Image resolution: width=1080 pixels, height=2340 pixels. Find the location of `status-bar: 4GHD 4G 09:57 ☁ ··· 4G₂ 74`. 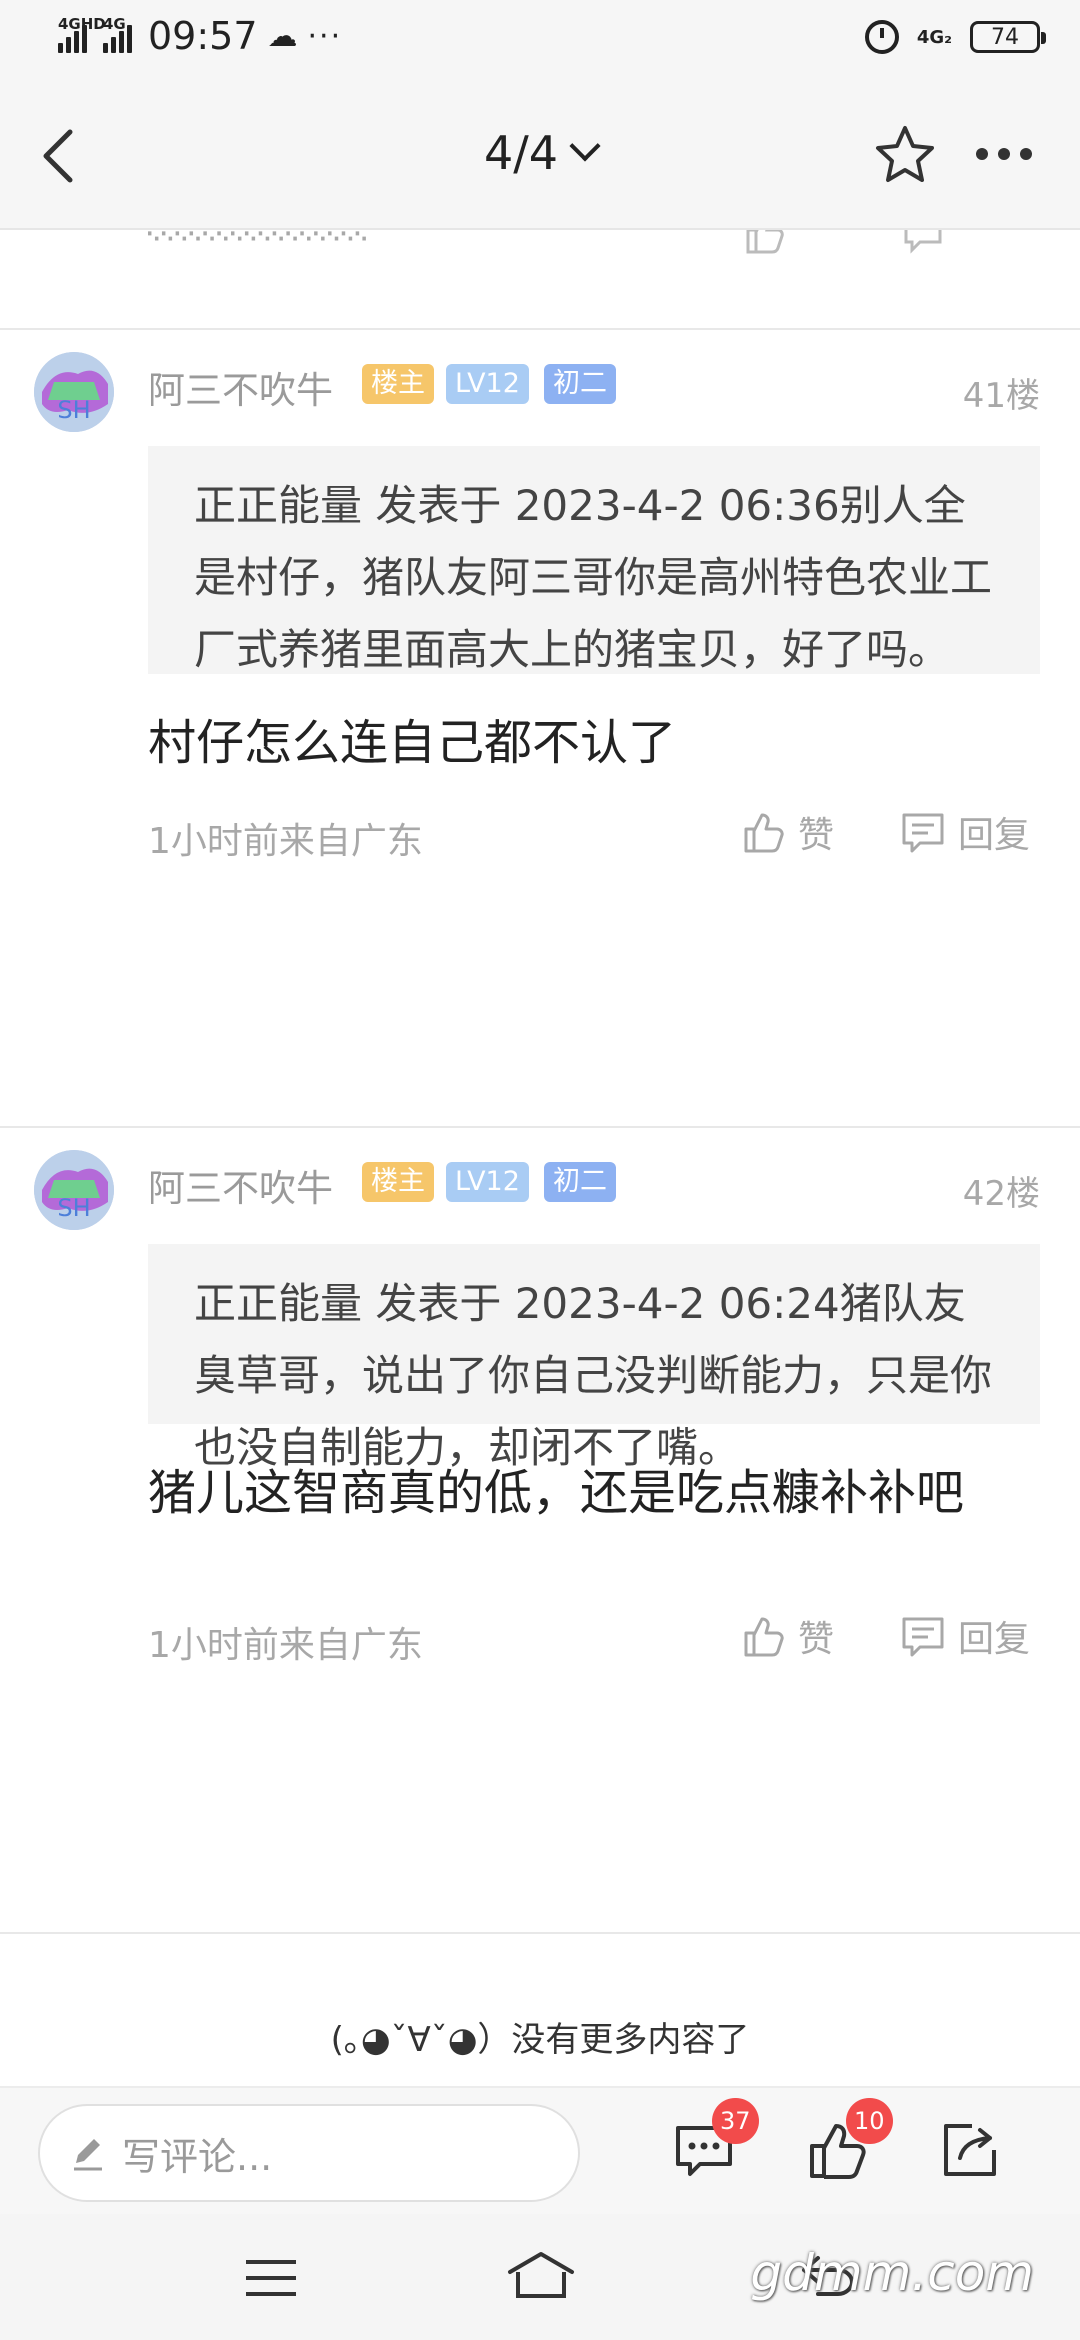

status-bar: 4GHD 4G 09:57 ☁ ··· 4G₂ 74 is located at coordinates (540, 41).